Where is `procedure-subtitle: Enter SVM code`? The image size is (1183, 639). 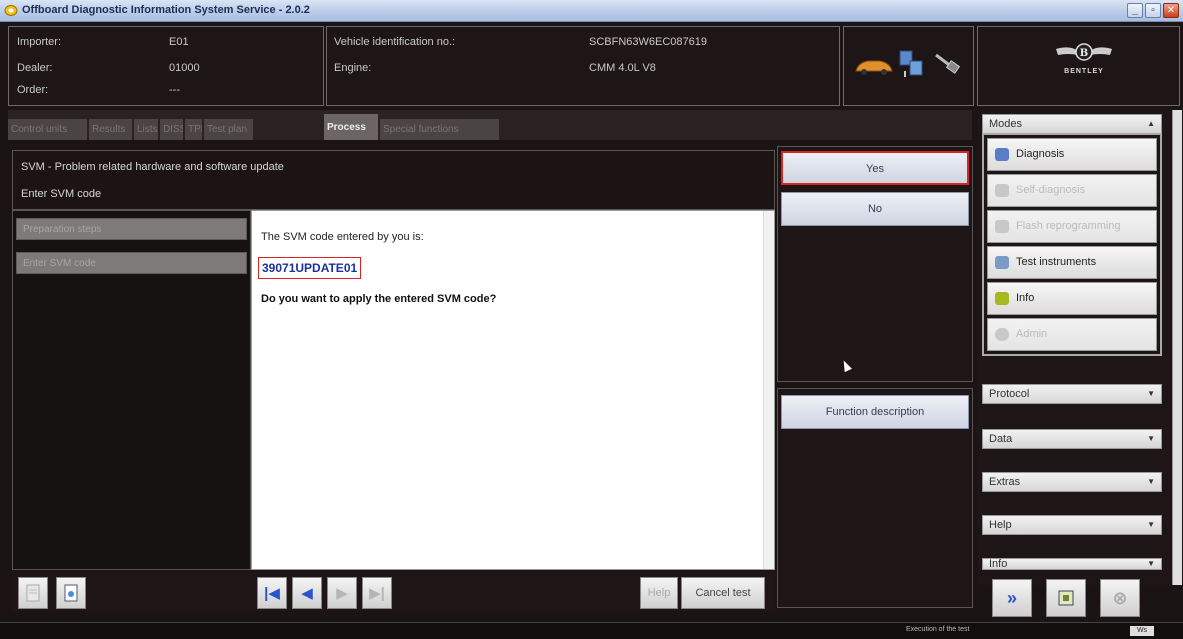
procedure-subtitle: Enter SVM code is located at coordinates (61, 194).